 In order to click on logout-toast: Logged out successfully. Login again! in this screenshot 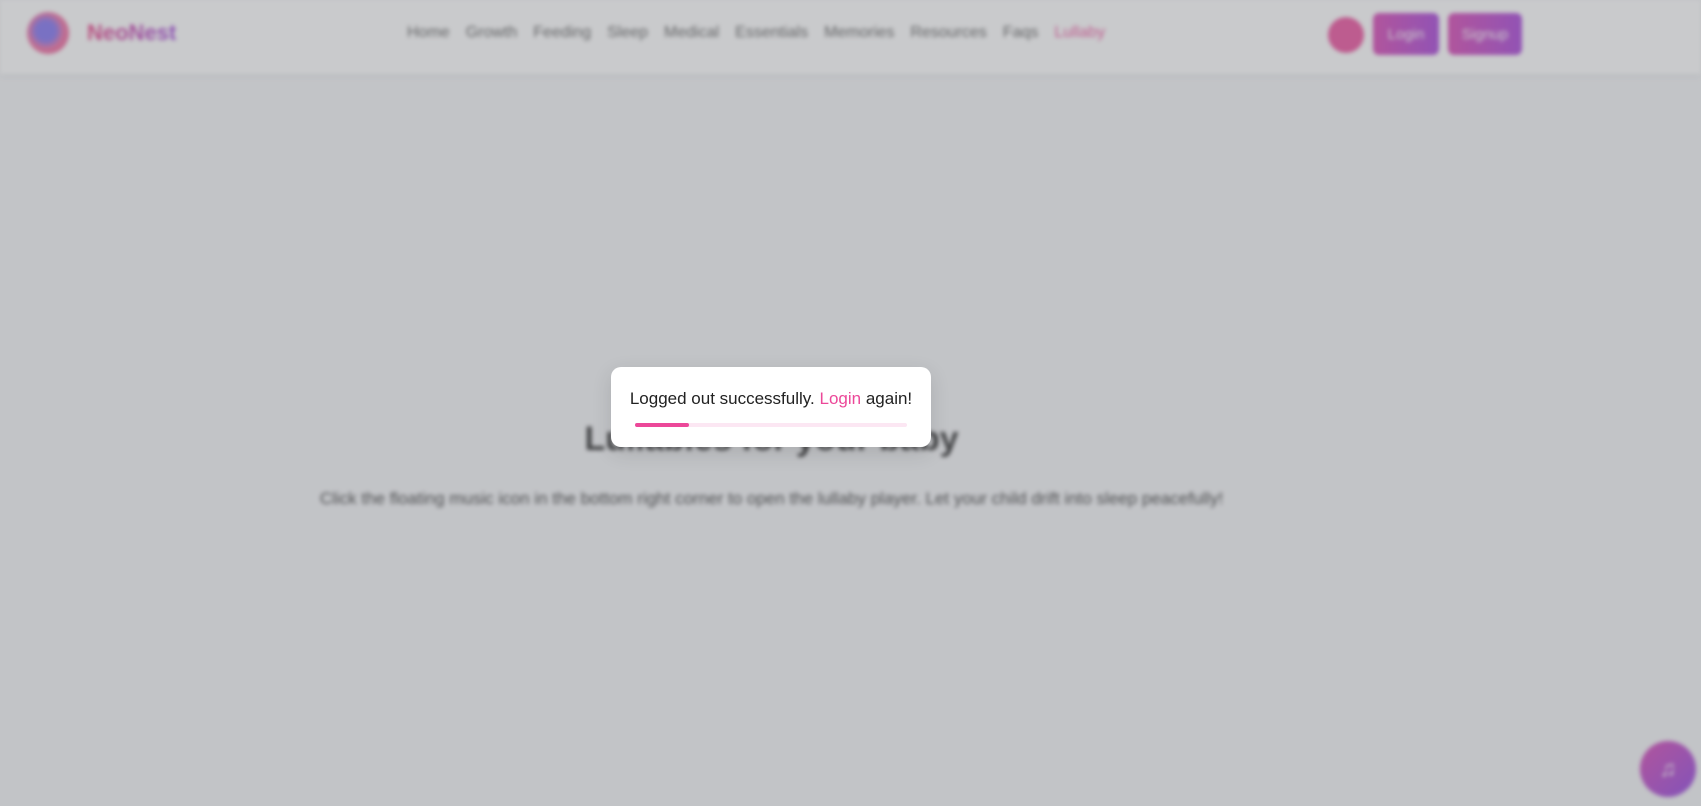, I will do `click(771, 407)`.